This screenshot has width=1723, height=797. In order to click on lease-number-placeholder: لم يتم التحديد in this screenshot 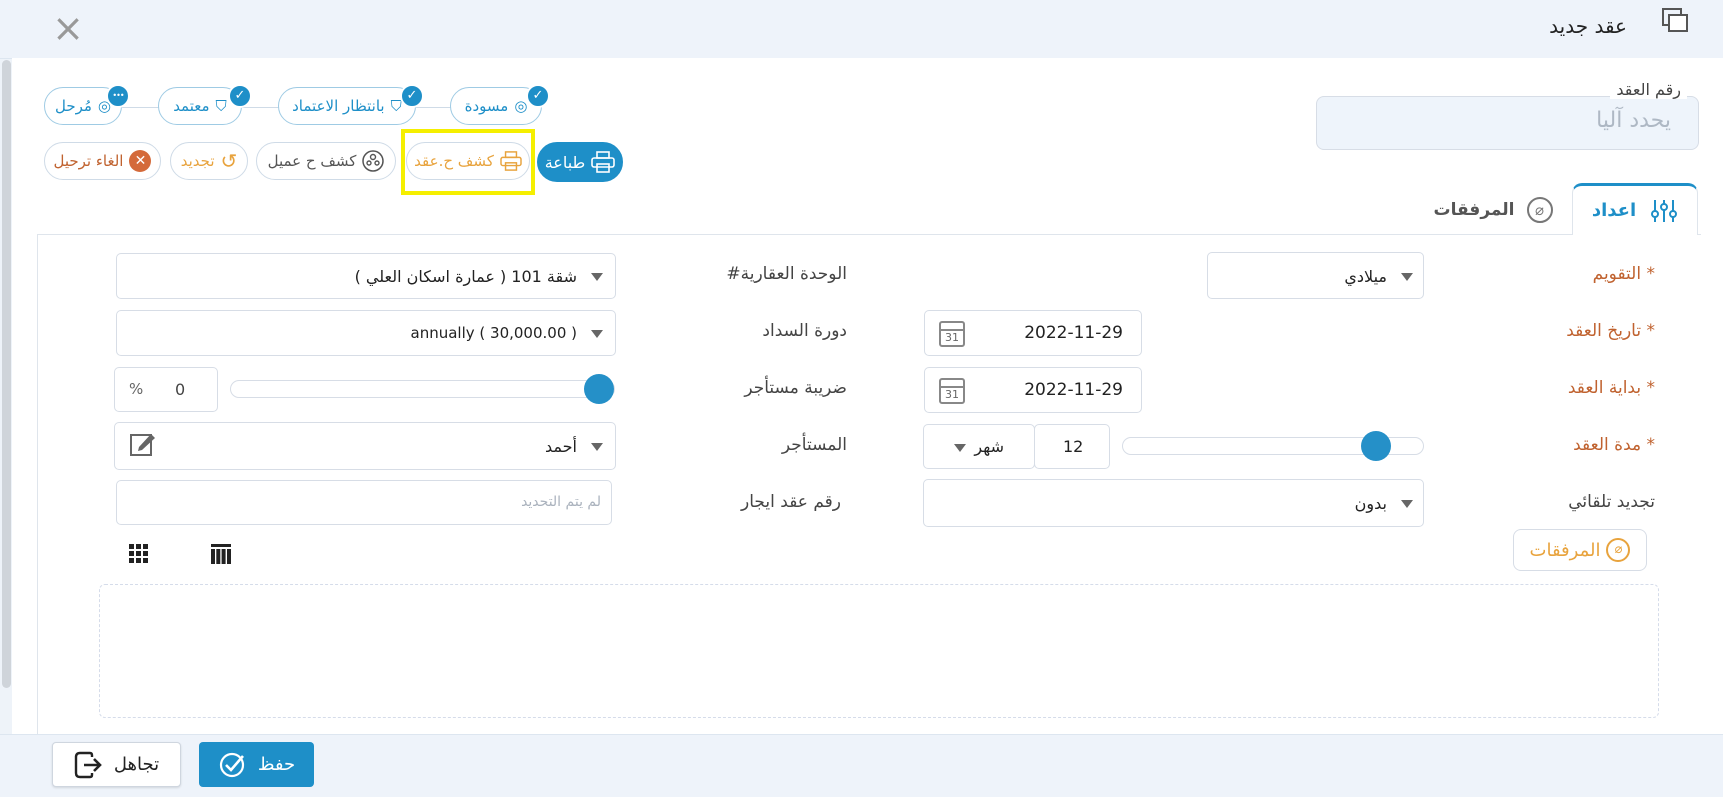, I will do `click(561, 502)`.